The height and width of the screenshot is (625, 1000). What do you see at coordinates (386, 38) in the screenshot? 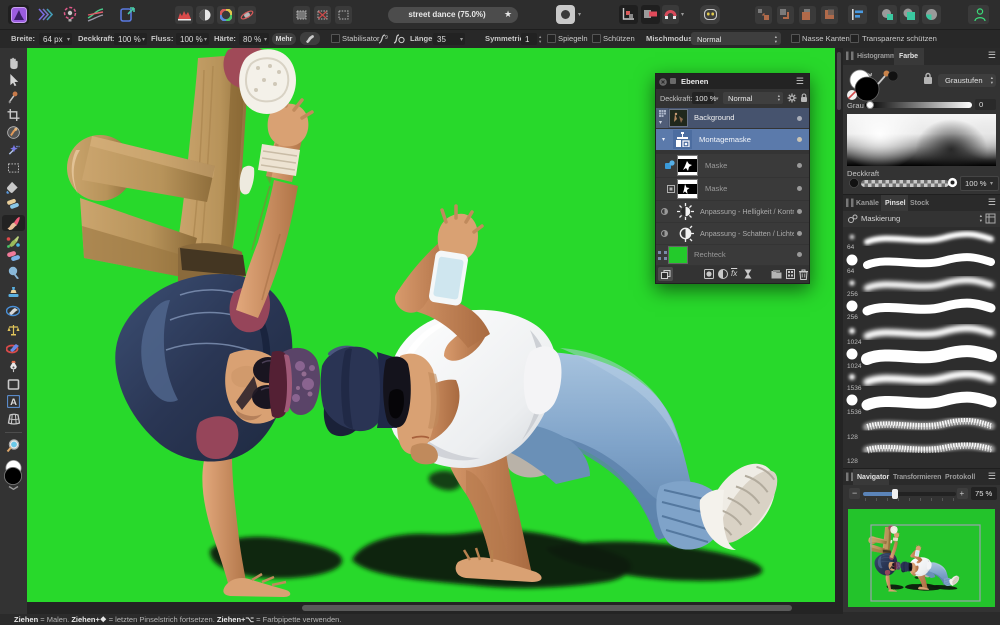
I see `svg-text: 9` at bounding box center [386, 38].